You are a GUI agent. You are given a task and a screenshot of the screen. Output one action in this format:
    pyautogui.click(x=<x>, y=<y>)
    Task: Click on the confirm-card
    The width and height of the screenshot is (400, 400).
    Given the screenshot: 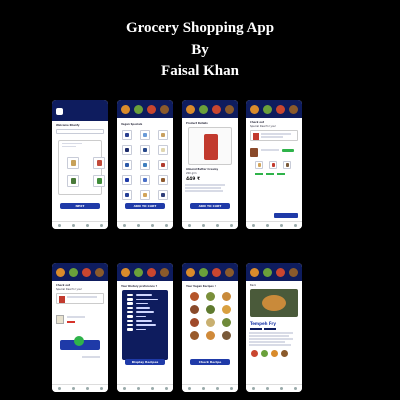 What is the action you would take?
    pyautogui.click(x=80, y=343)
    